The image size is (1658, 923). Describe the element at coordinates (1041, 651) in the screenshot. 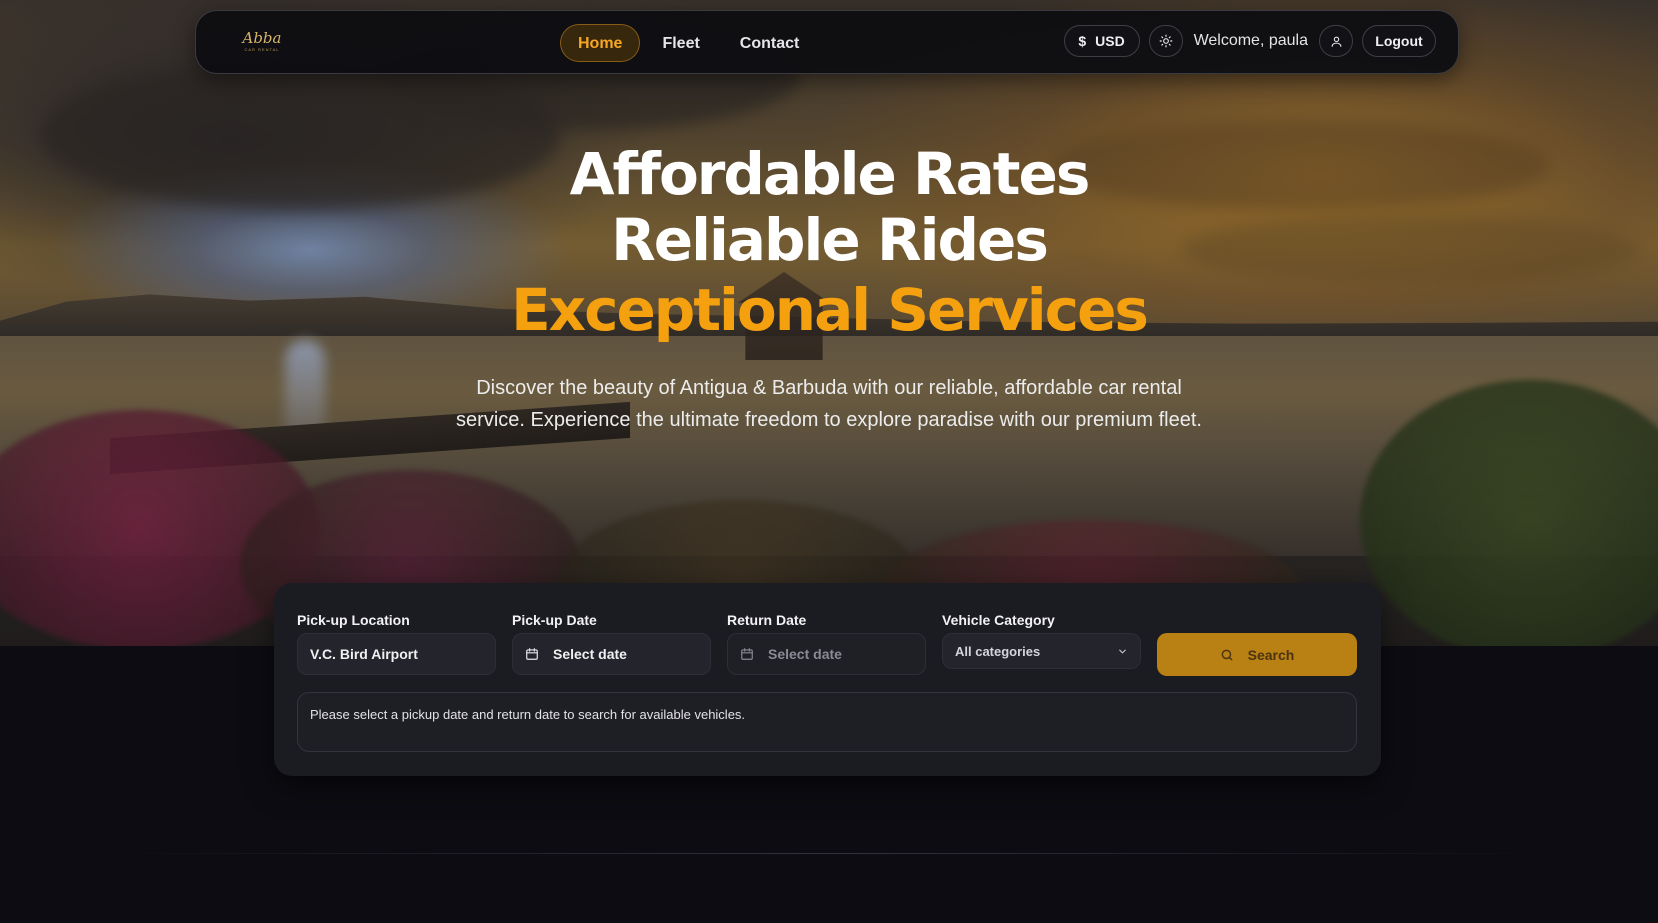

I see `vehicle-category-select: All categories` at that location.